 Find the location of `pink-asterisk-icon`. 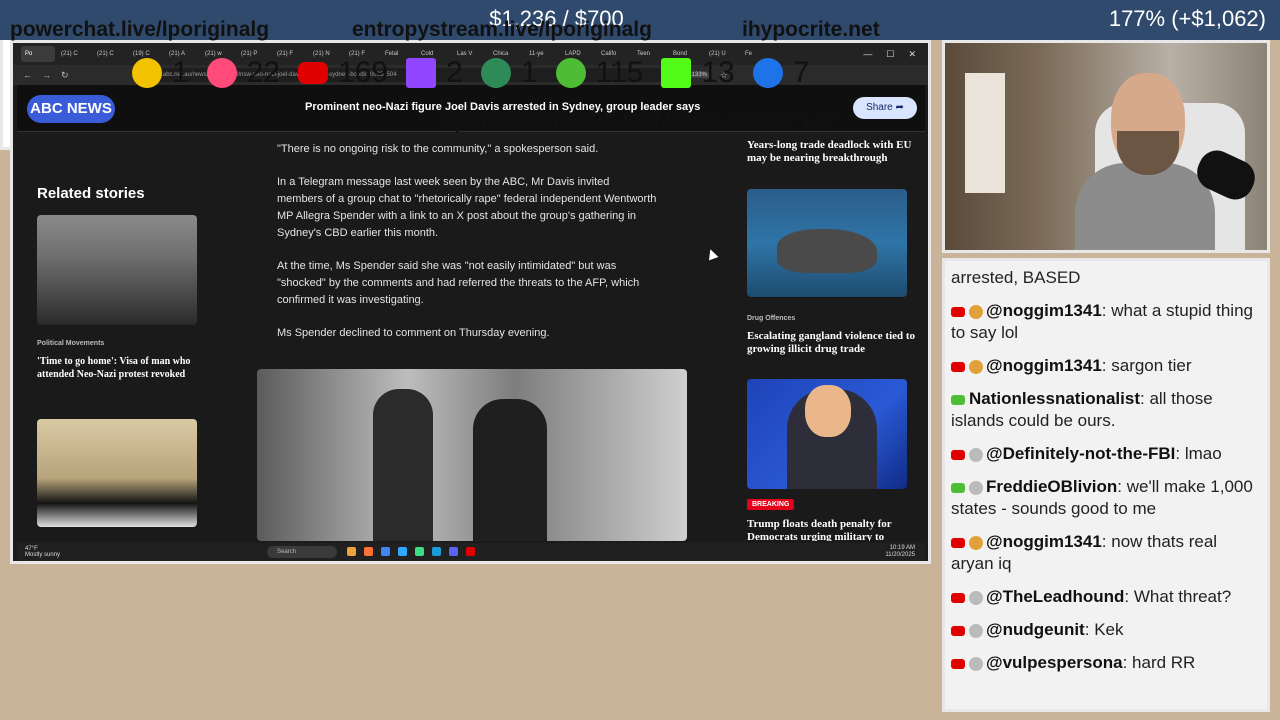

pink-asterisk-icon is located at coordinates (221, 73).